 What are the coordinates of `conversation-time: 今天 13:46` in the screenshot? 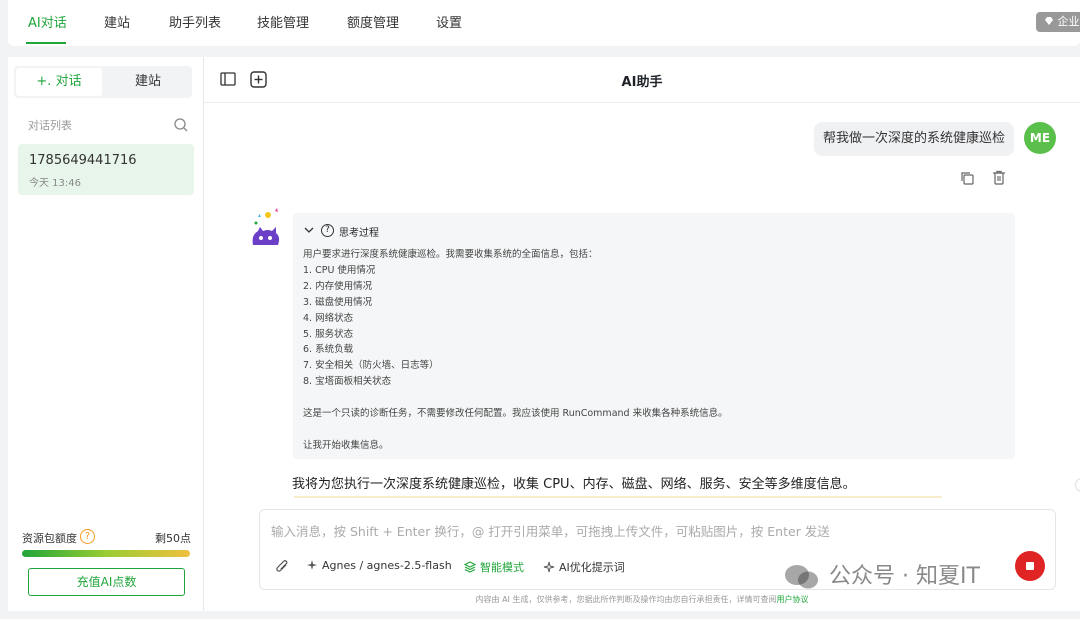 It's located at (55, 183).